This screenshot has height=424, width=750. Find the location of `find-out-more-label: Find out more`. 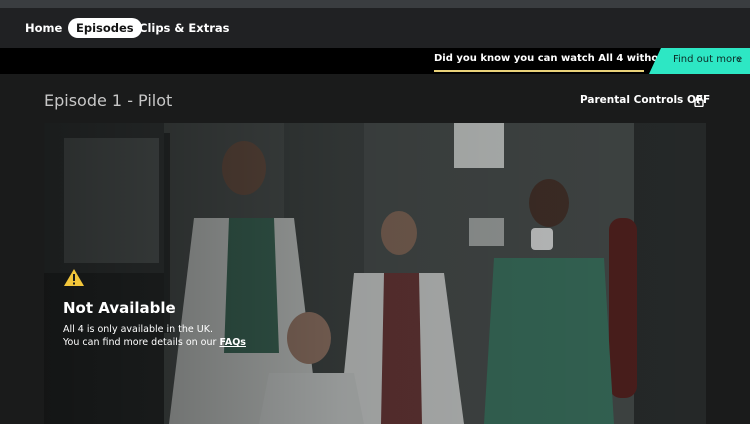

find-out-more-label: Find out more is located at coordinates (708, 59).